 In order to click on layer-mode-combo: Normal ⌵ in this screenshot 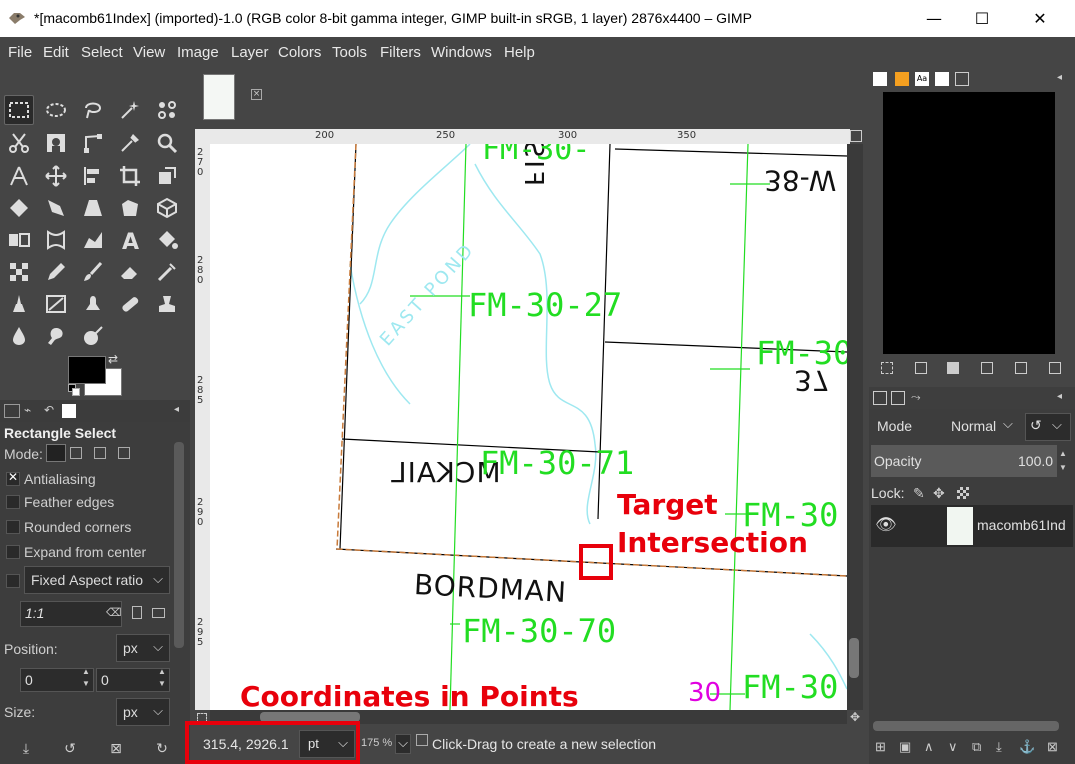, I will do `click(982, 426)`.